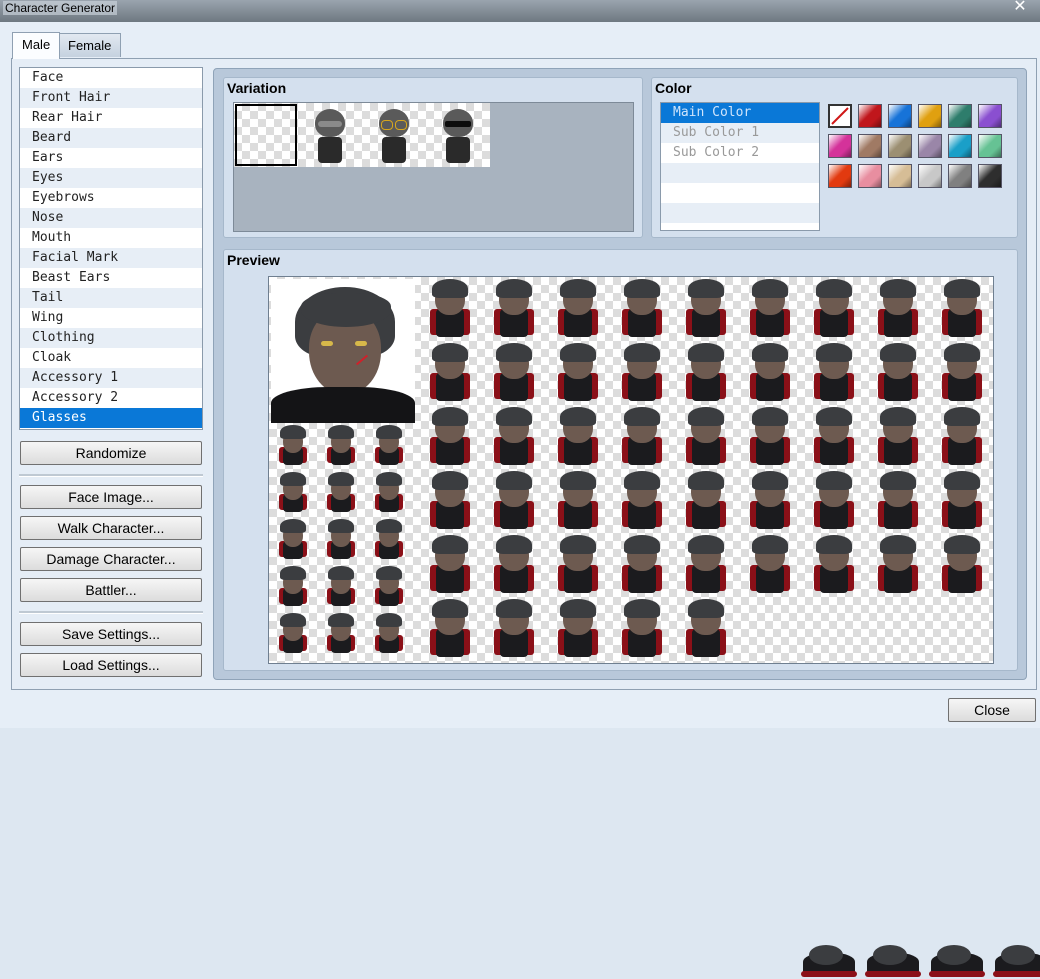 The height and width of the screenshot is (979, 1040). I want to click on variation-option-gold-frame, so click(394, 135).